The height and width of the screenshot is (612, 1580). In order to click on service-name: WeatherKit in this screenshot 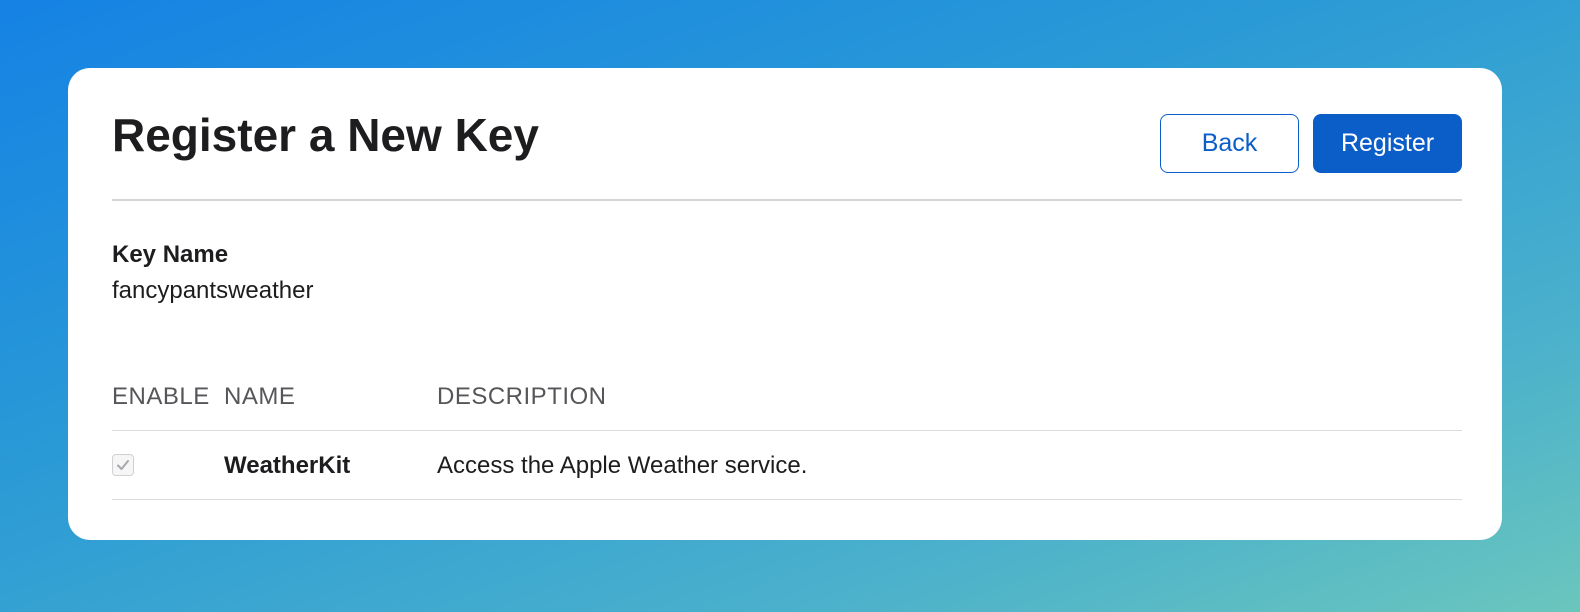, I will do `click(287, 465)`.